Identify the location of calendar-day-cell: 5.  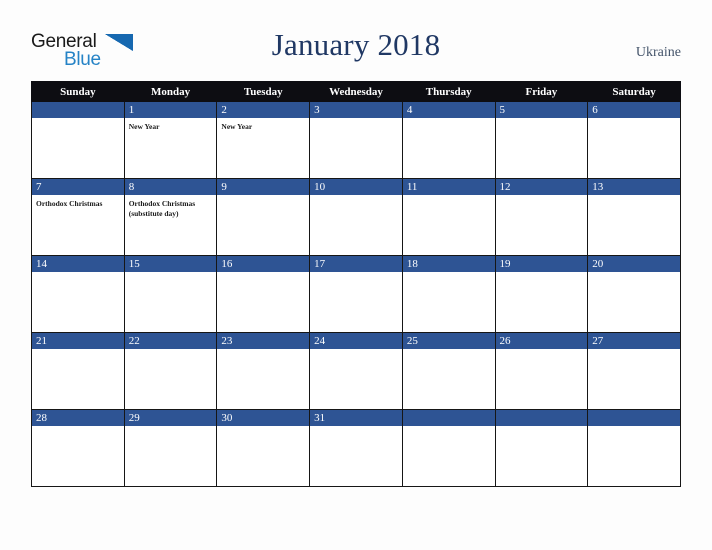
(541, 140).